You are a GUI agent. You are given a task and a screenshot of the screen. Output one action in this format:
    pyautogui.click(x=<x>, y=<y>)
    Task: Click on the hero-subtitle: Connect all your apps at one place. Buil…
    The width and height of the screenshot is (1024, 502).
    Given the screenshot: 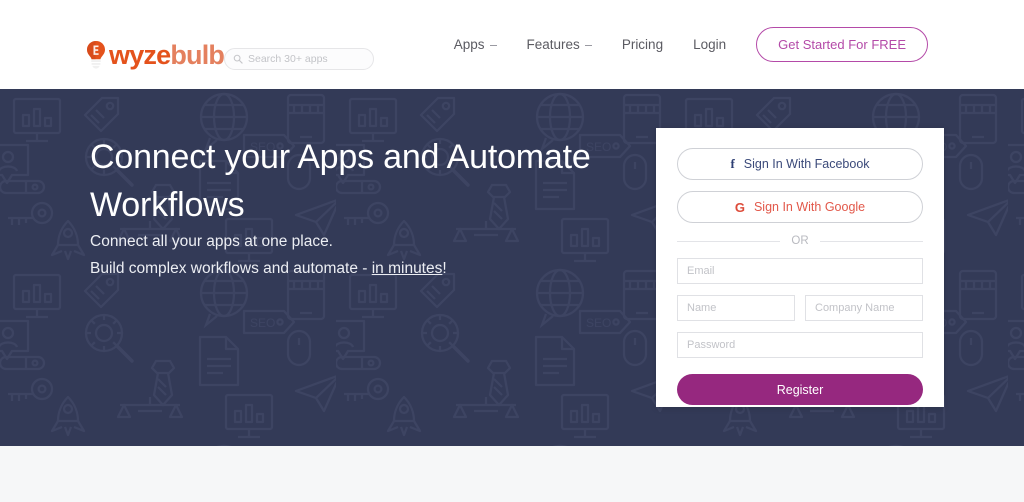 What is the action you would take?
    pyautogui.click(x=268, y=255)
    